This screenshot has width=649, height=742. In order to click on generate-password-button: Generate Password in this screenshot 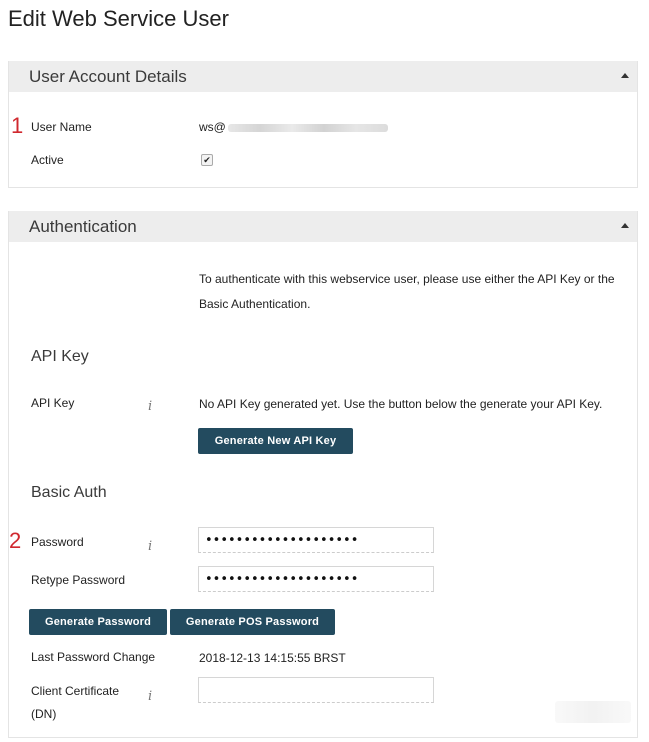, I will do `click(98, 622)`.